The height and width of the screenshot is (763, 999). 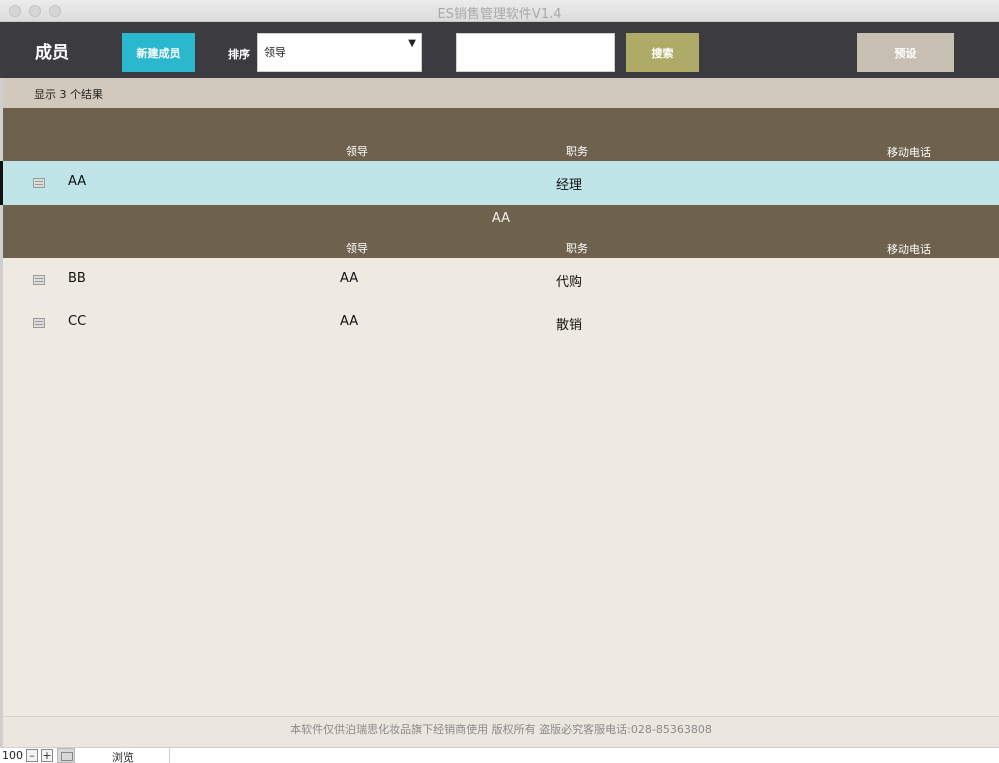 I want to click on results-bar: 显示 3 个结果, so click(x=501, y=93).